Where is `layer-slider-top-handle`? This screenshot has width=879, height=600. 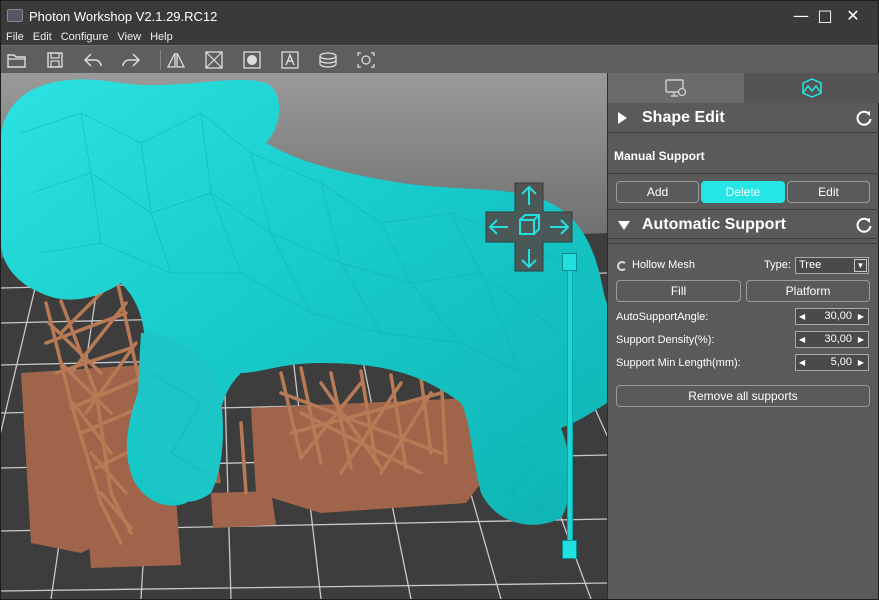 layer-slider-top-handle is located at coordinates (569, 262).